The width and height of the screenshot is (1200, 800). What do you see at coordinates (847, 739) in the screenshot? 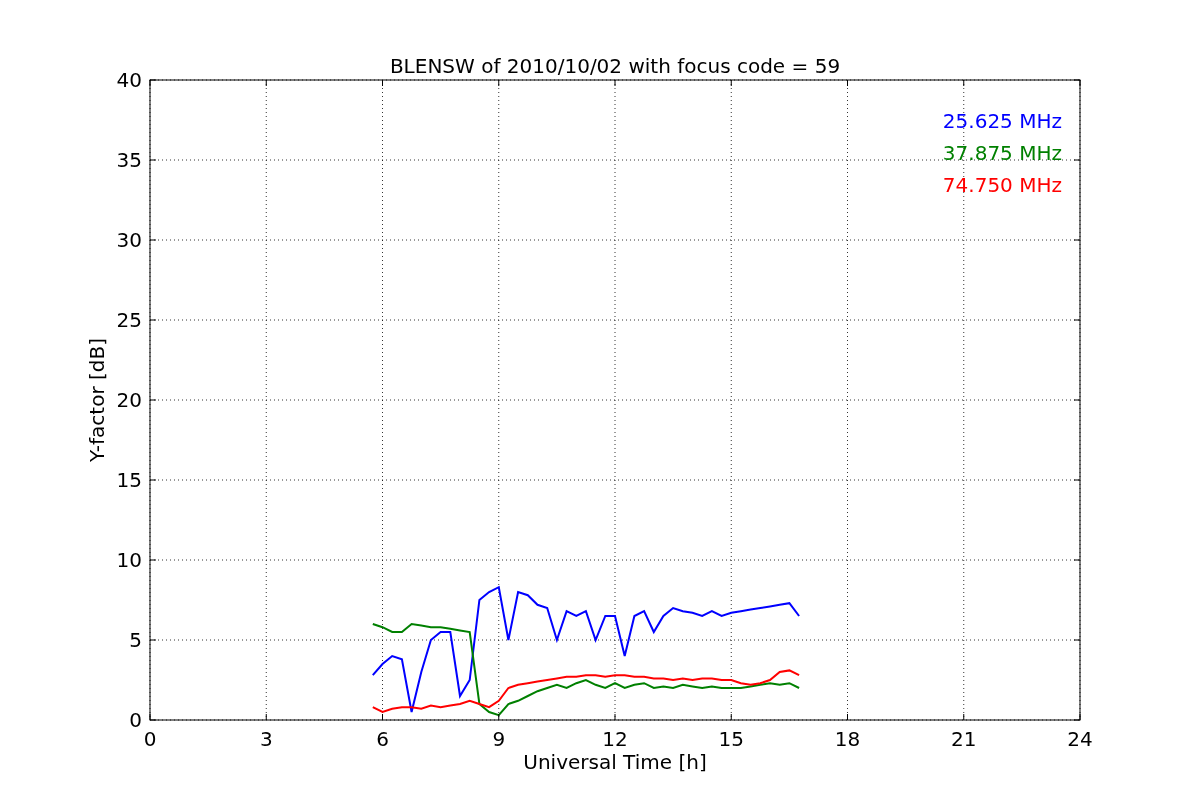
I see `x-tick-label: 18` at bounding box center [847, 739].